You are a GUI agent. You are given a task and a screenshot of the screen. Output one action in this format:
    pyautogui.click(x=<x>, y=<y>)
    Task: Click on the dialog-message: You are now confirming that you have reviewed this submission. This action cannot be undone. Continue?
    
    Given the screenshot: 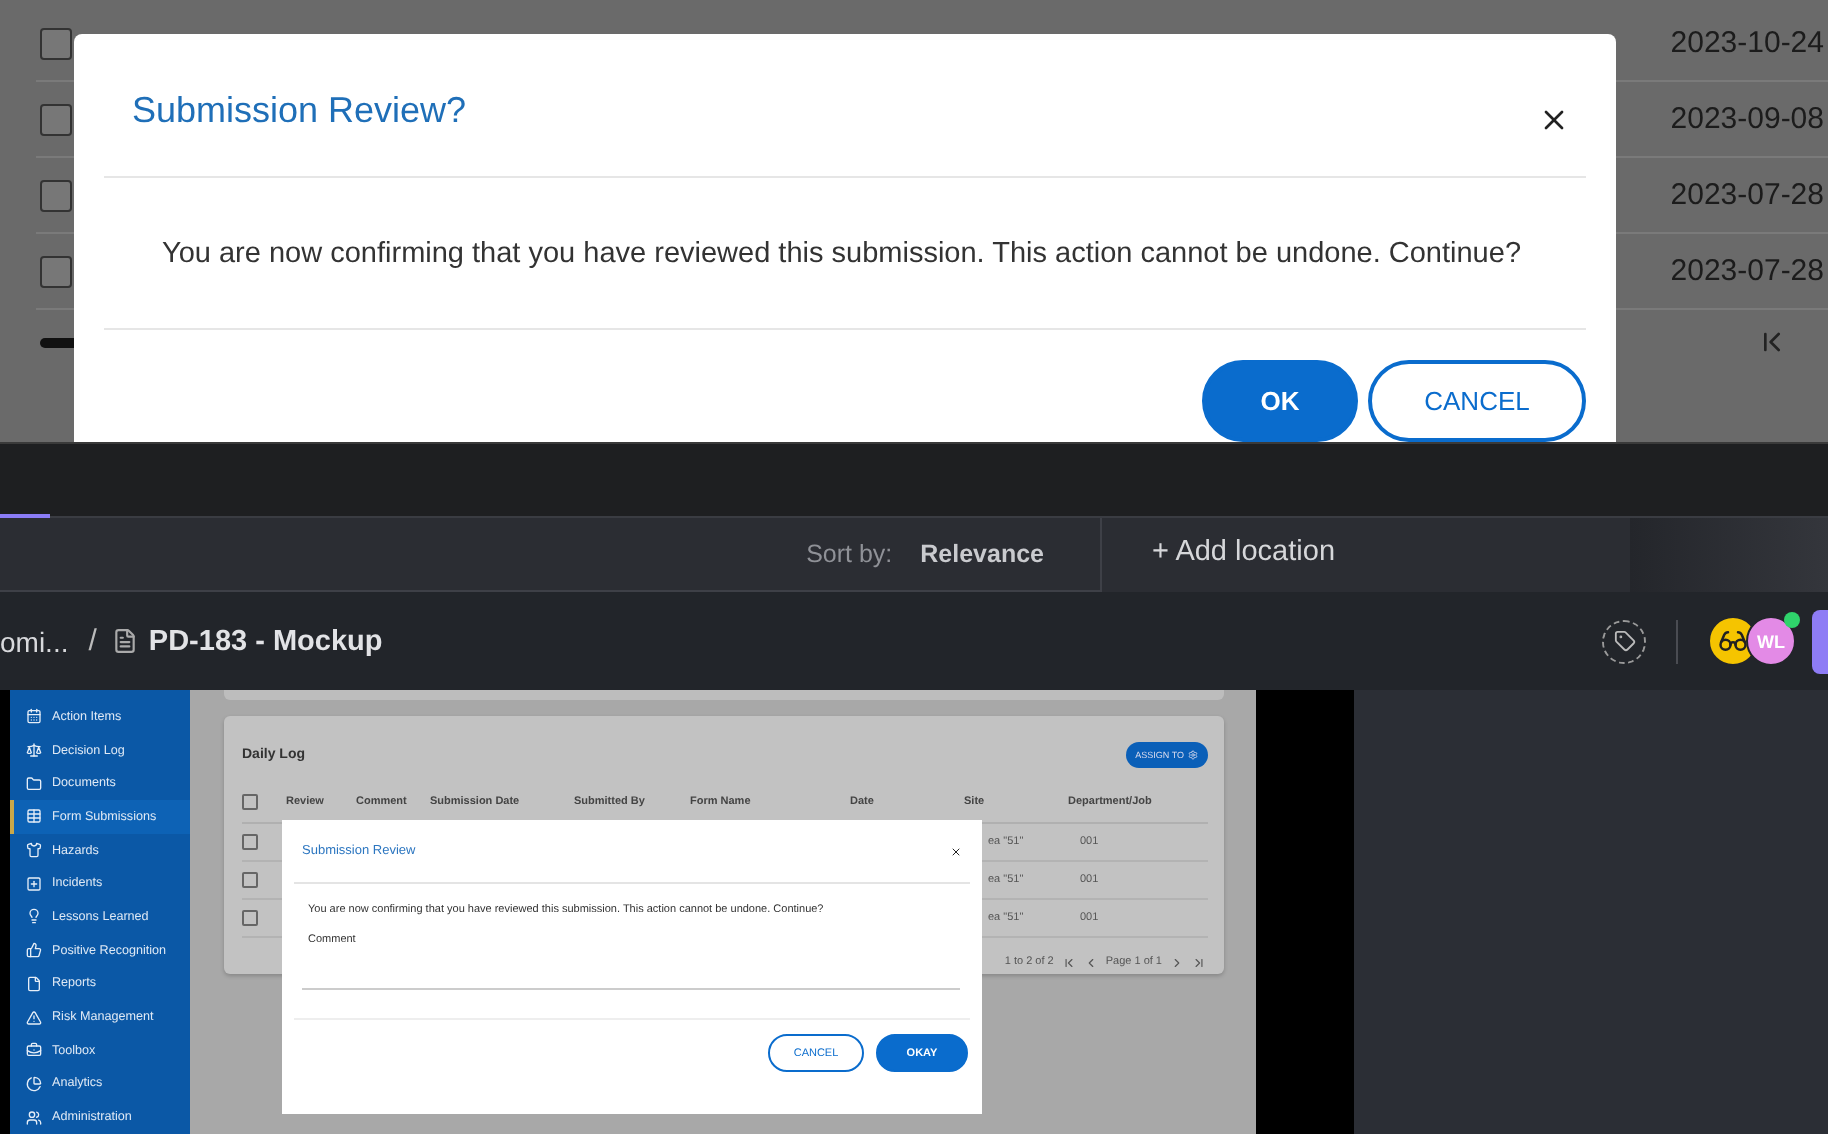 What is the action you would take?
    pyautogui.click(x=845, y=254)
    